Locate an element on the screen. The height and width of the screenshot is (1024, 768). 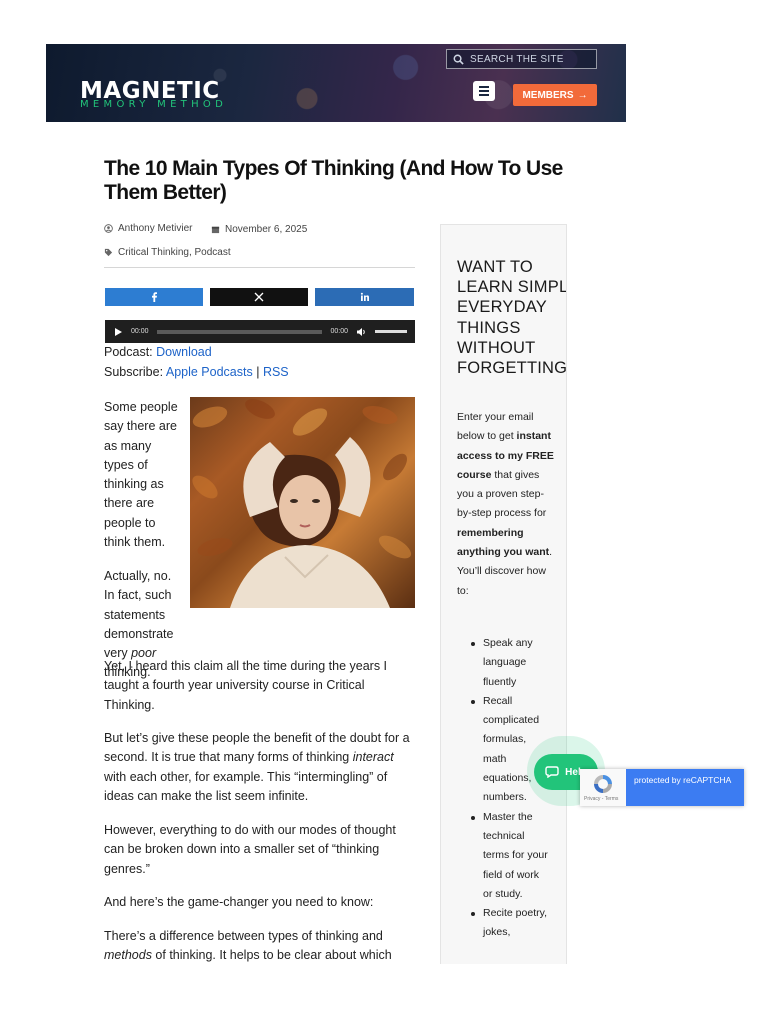
site-logo: MAGNETIC MEMORY METHOD is located at coordinates (153, 95).